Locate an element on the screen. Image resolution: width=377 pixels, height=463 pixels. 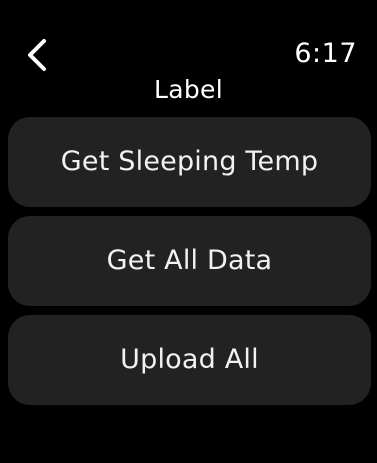
back-button is located at coordinates (38, 55).